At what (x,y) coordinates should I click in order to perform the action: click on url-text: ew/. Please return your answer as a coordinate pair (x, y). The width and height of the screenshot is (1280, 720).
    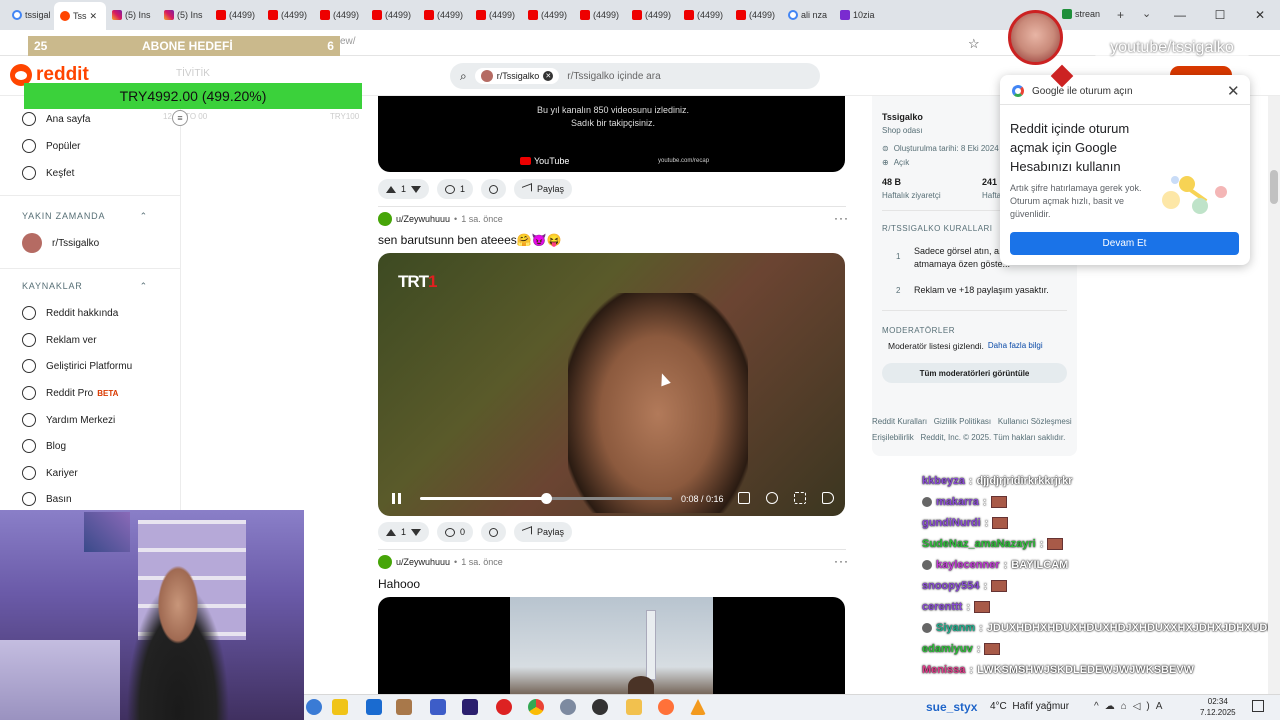
    Looking at the image, I should click on (348, 41).